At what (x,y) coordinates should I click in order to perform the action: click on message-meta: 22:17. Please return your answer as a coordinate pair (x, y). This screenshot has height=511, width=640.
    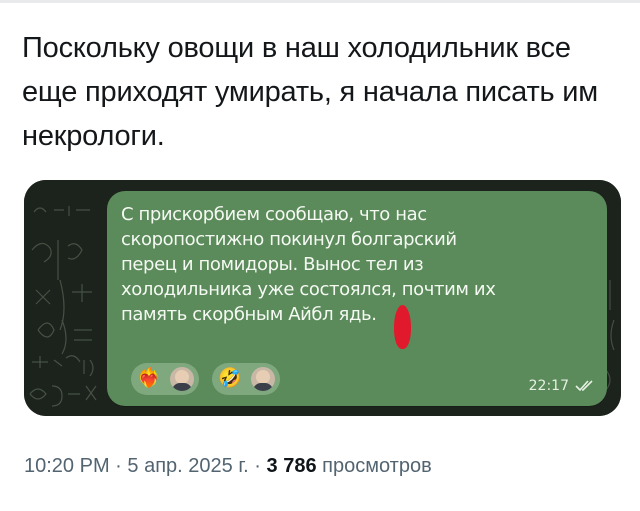
    Looking at the image, I should click on (562, 386).